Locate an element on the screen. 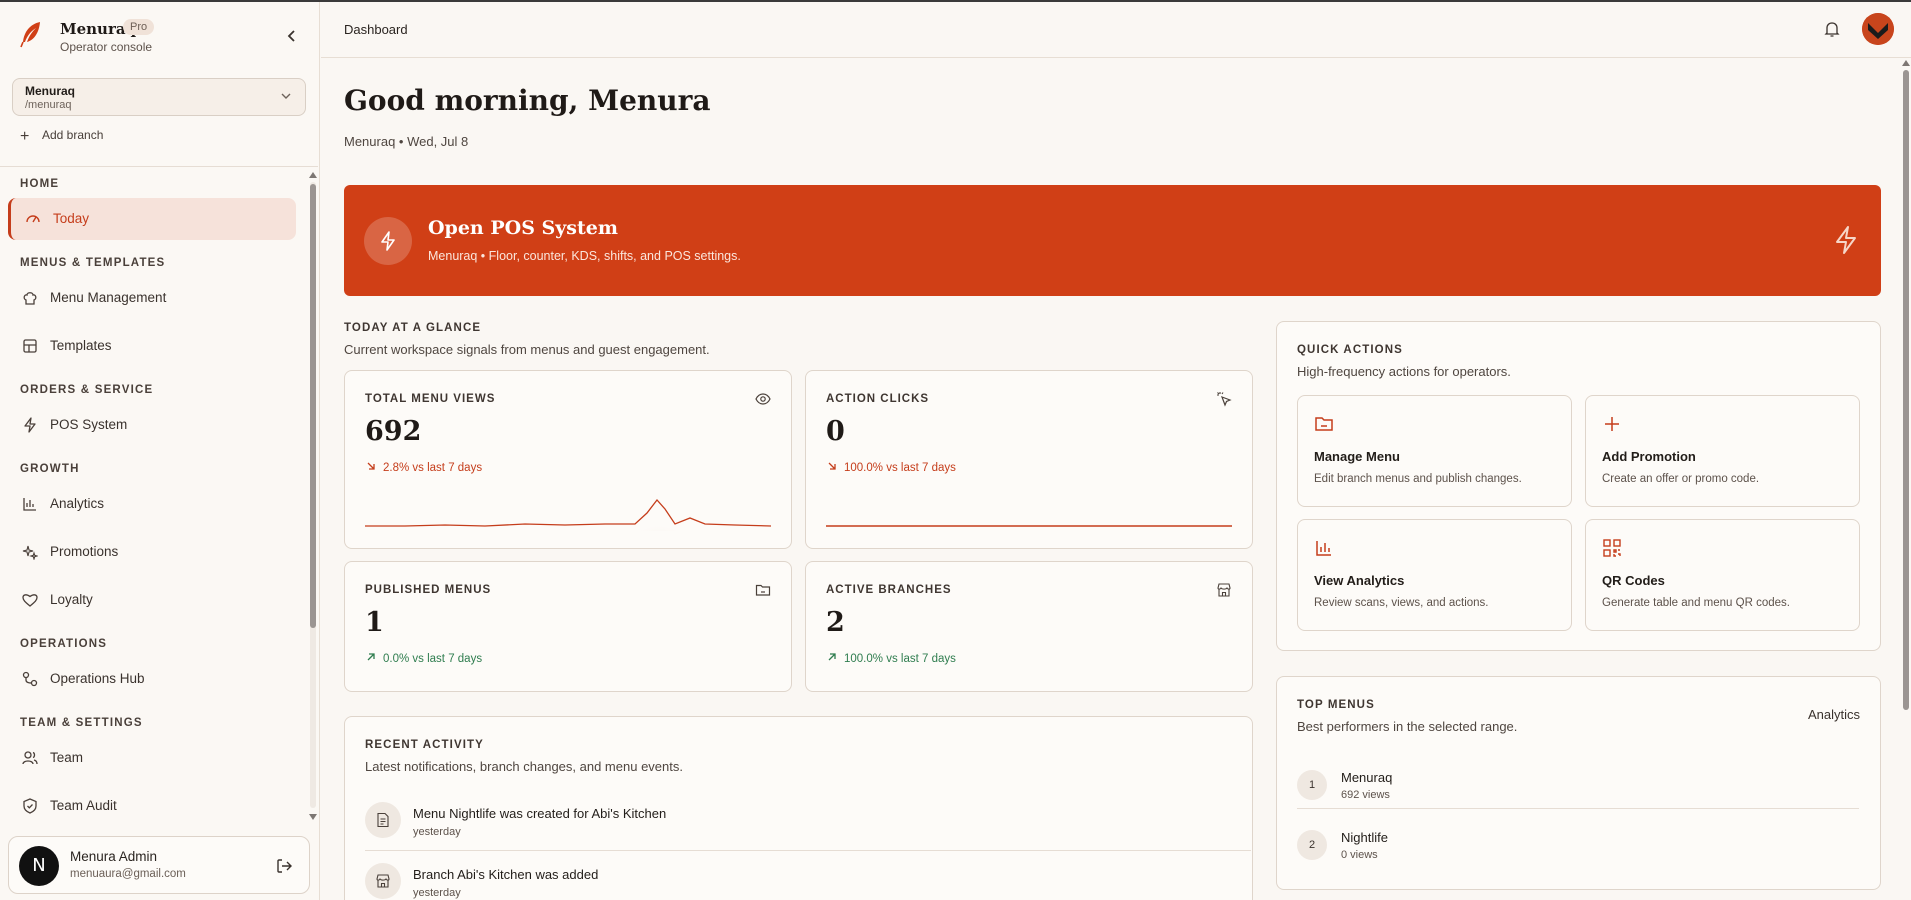 The height and width of the screenshot is (900, 1911). sidebar-item-pos-system: POS System is located at coordinates (152, 425).